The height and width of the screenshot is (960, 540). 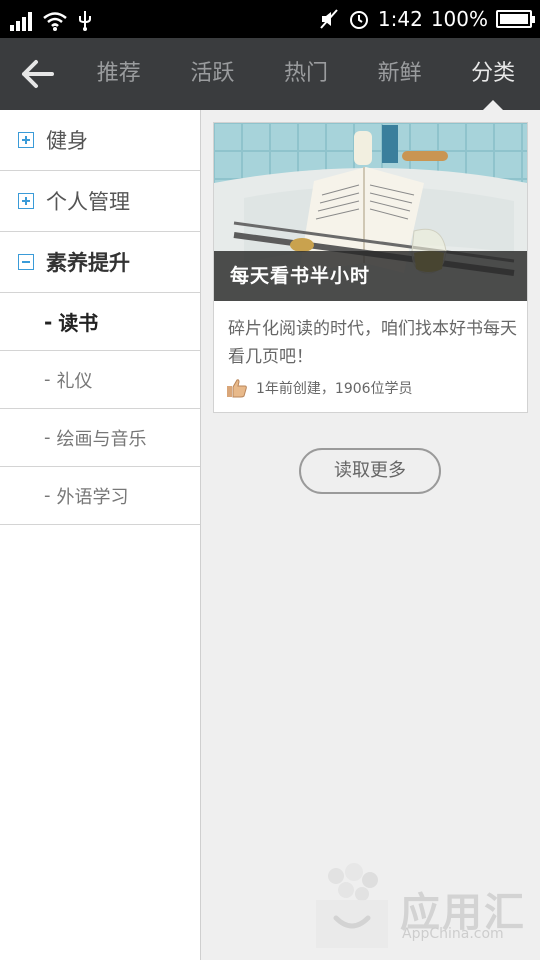 I want to click on clock-text: 1:42, so click(x=400, y=19).